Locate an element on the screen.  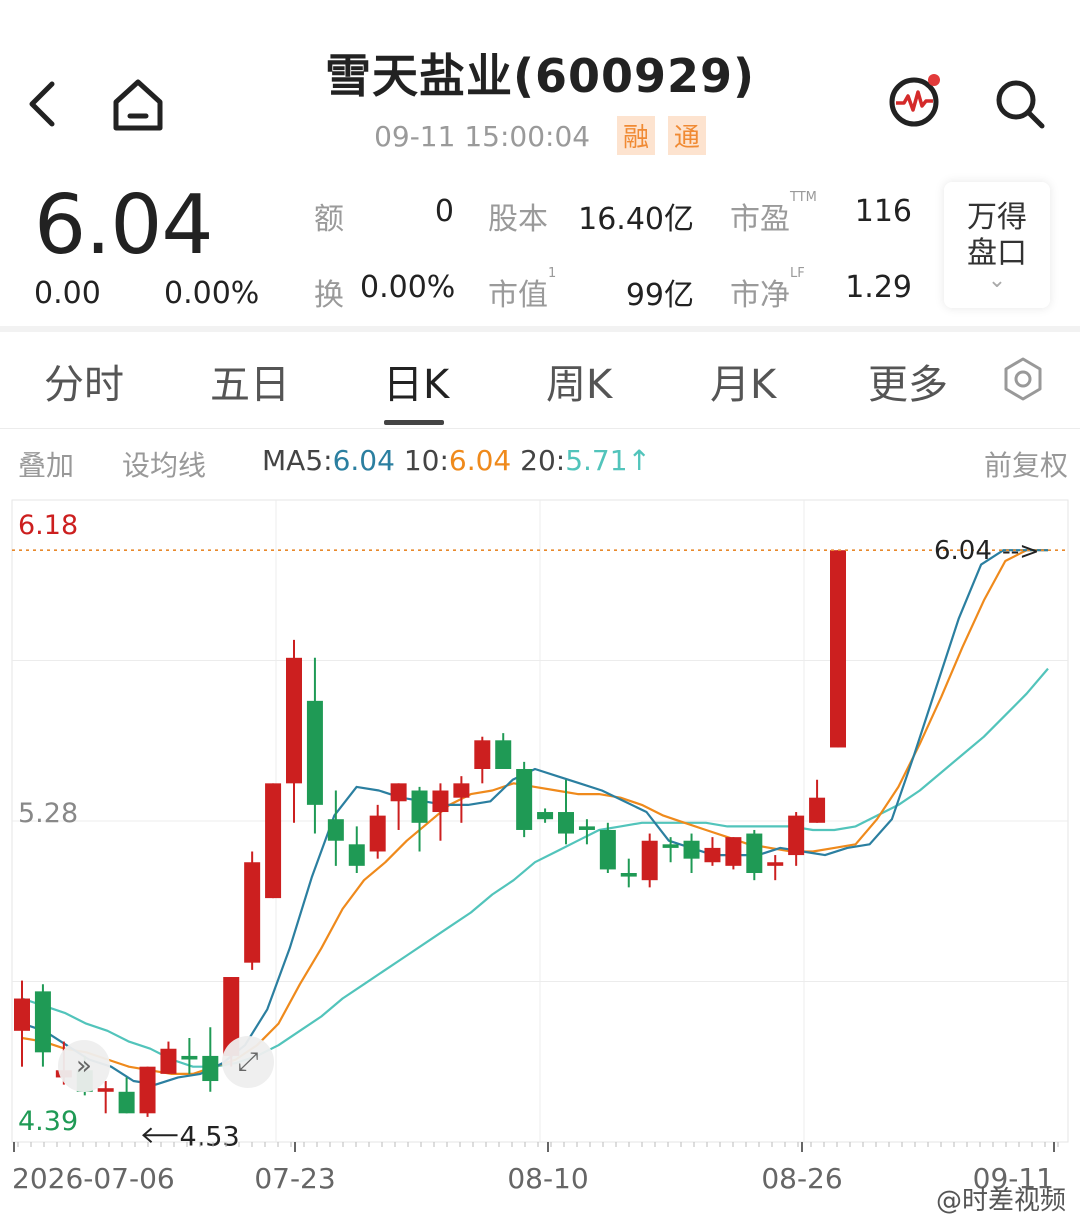
share-cap-value: 16.40亿 is located at coordinates (636, 219).